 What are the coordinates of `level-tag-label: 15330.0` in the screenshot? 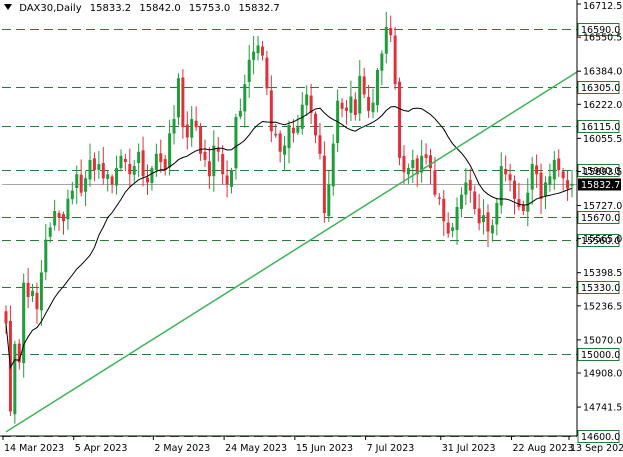 It's located at (600, 288).